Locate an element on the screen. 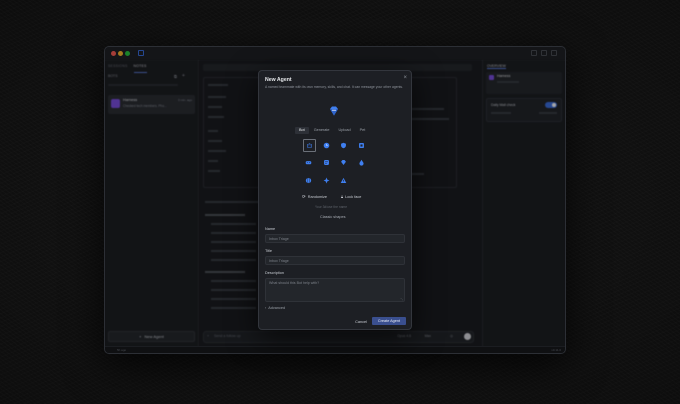 The image size is (680, 404). lock-icon: 🔒︎ is located at coordinates (342, 196).